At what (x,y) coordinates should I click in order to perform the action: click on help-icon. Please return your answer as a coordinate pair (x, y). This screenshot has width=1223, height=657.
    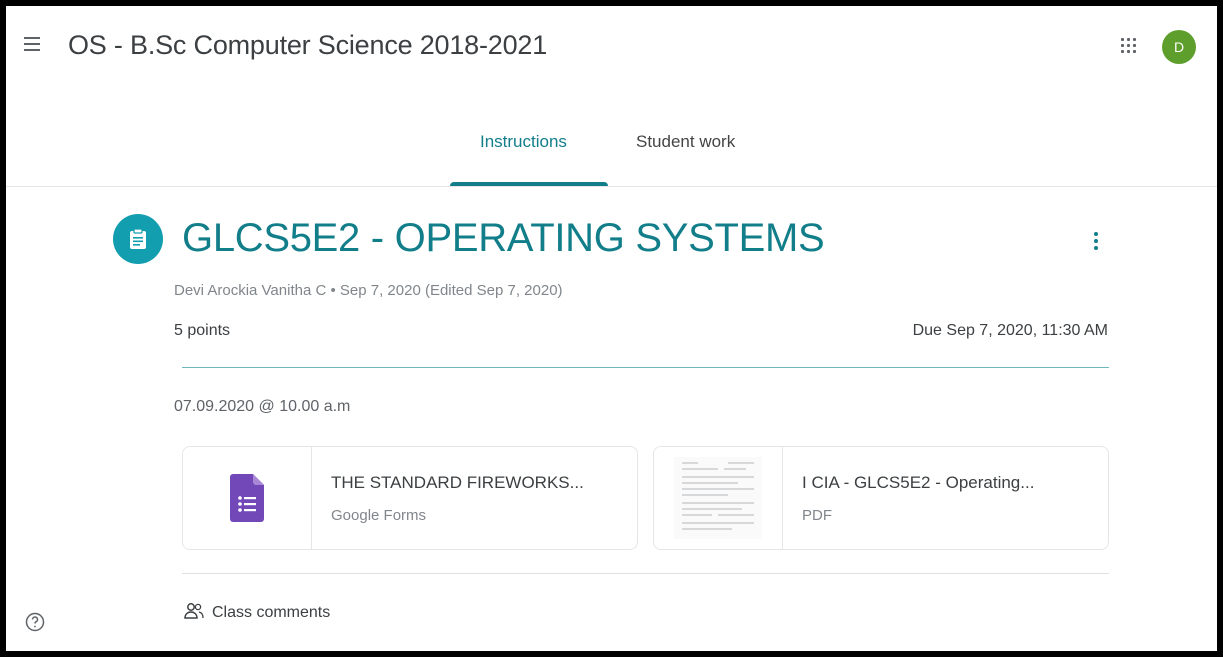
    Looking at the image, I should click on (35, 624).